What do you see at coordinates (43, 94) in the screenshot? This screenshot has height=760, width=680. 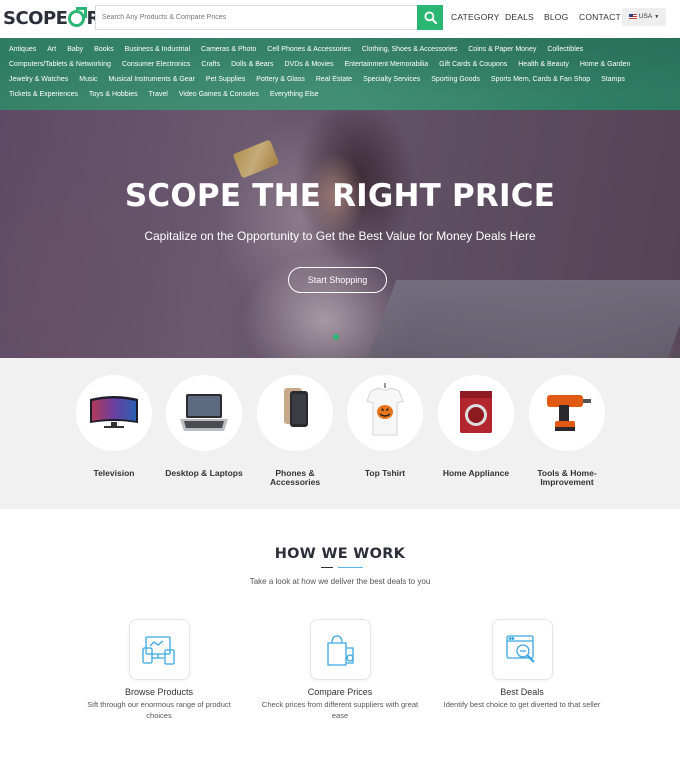 I see `category-link: Tickets & Experiences` at bounding box center [43, 94].